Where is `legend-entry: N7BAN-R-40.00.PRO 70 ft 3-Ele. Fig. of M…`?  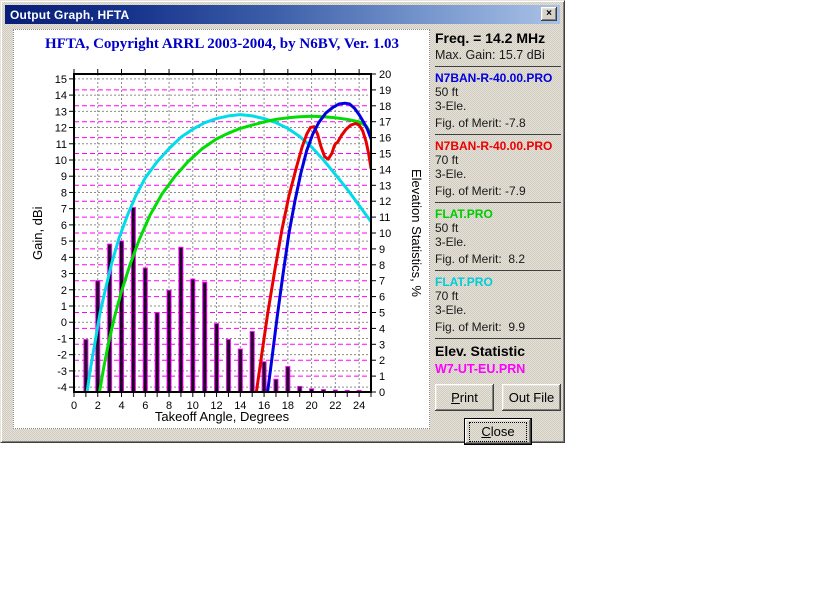
legend-entry: N7BAN-R-40.00.PRO 70 ft 3-Ele. Fig. of M… is located at coordinates (498, 168).